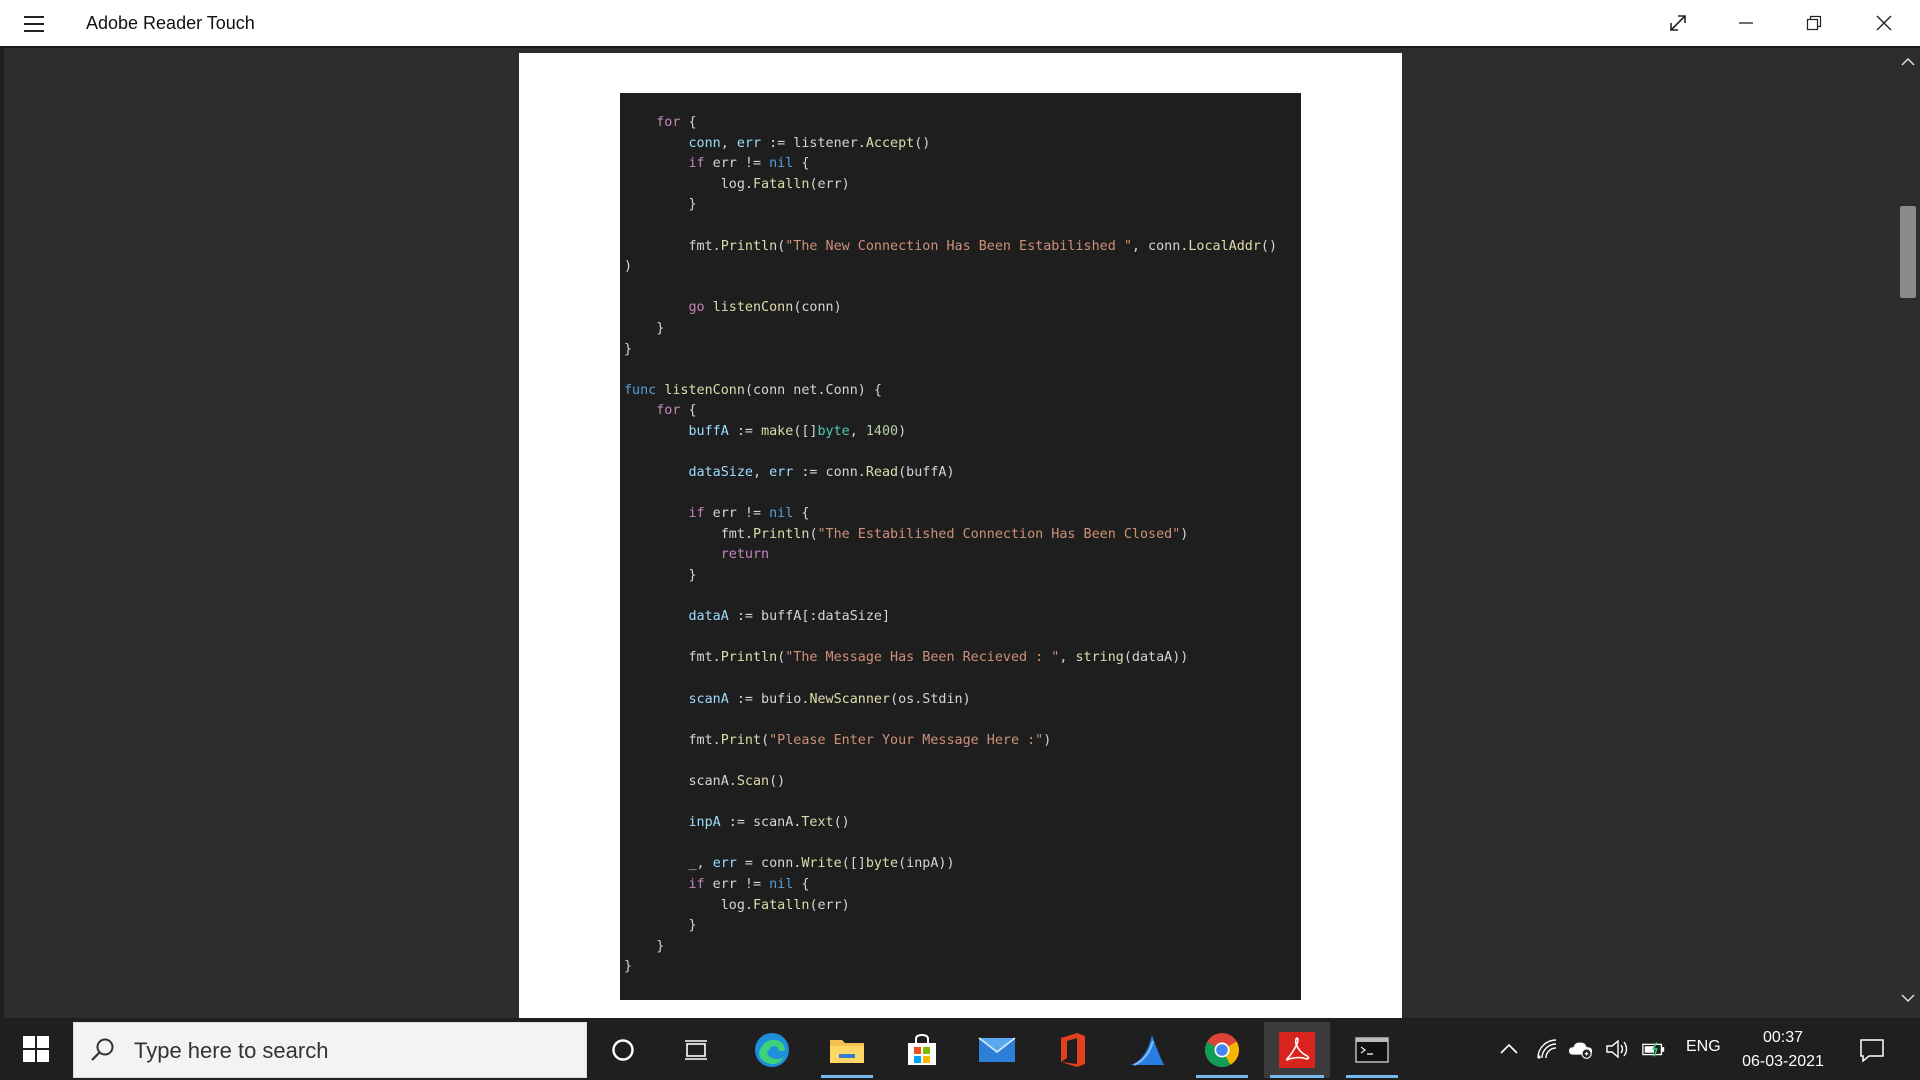  I want to click on minimize-button, so click(1746, 23).